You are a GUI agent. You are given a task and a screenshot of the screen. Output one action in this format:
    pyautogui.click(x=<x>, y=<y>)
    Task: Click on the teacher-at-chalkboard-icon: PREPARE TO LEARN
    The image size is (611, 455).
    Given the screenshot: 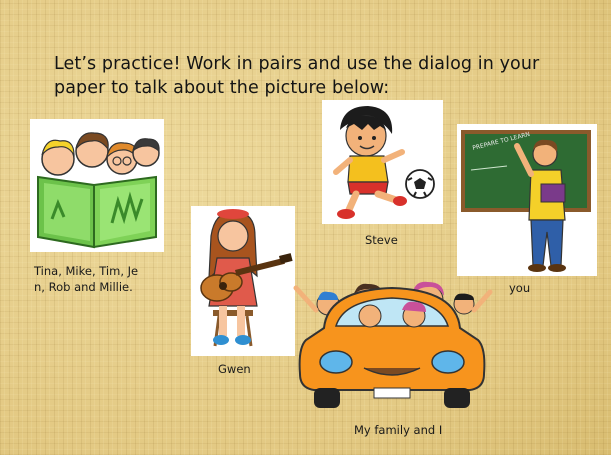 What is the action you would take?
    pyautogui.click(x=527, y=200)
    